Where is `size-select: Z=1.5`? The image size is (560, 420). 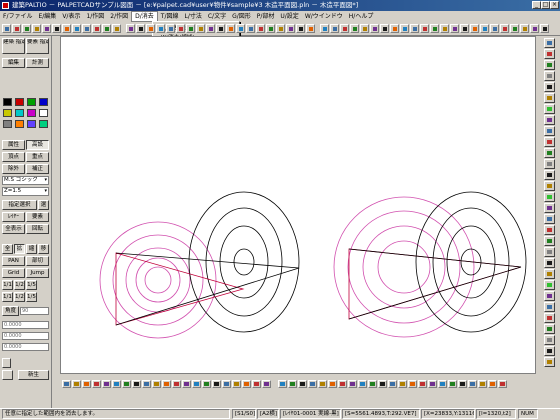
size-select: Z=1.5 is located at coordinates (25, 191).